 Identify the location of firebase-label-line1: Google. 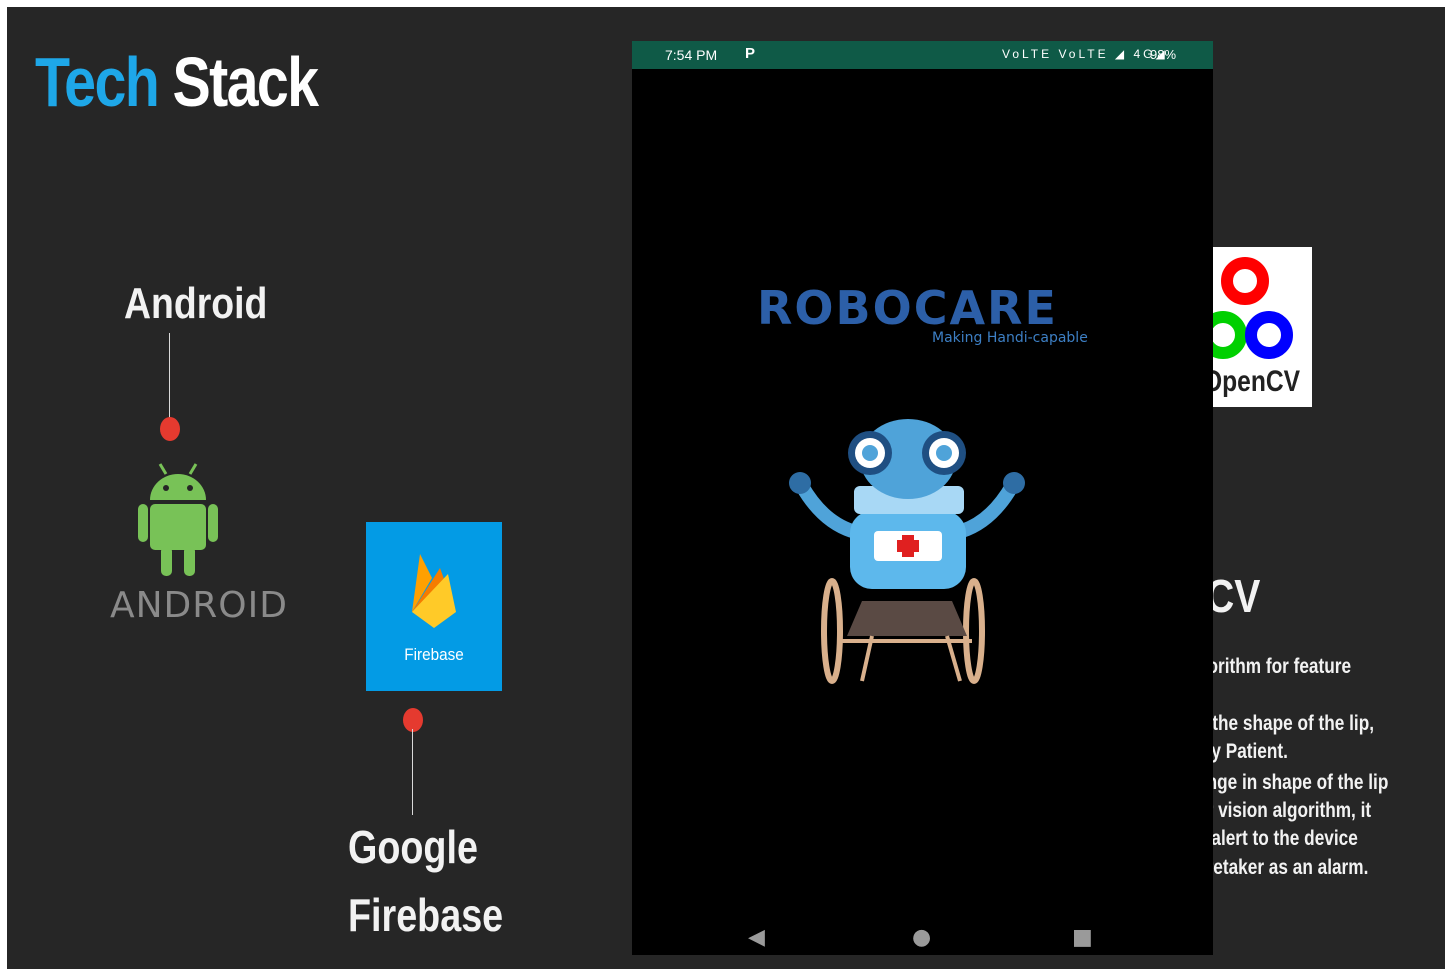
(413, 847).